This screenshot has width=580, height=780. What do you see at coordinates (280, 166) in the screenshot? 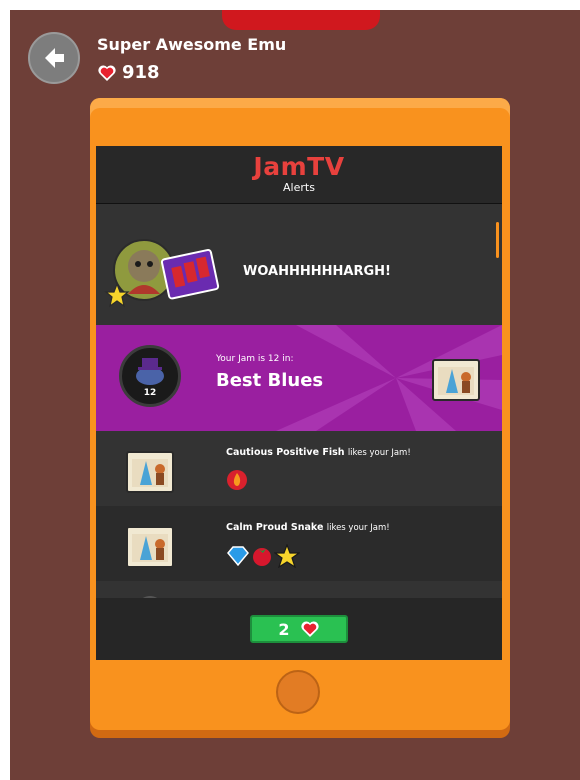
I see `logo-jam: Jam` at bounding box center [280, 166].